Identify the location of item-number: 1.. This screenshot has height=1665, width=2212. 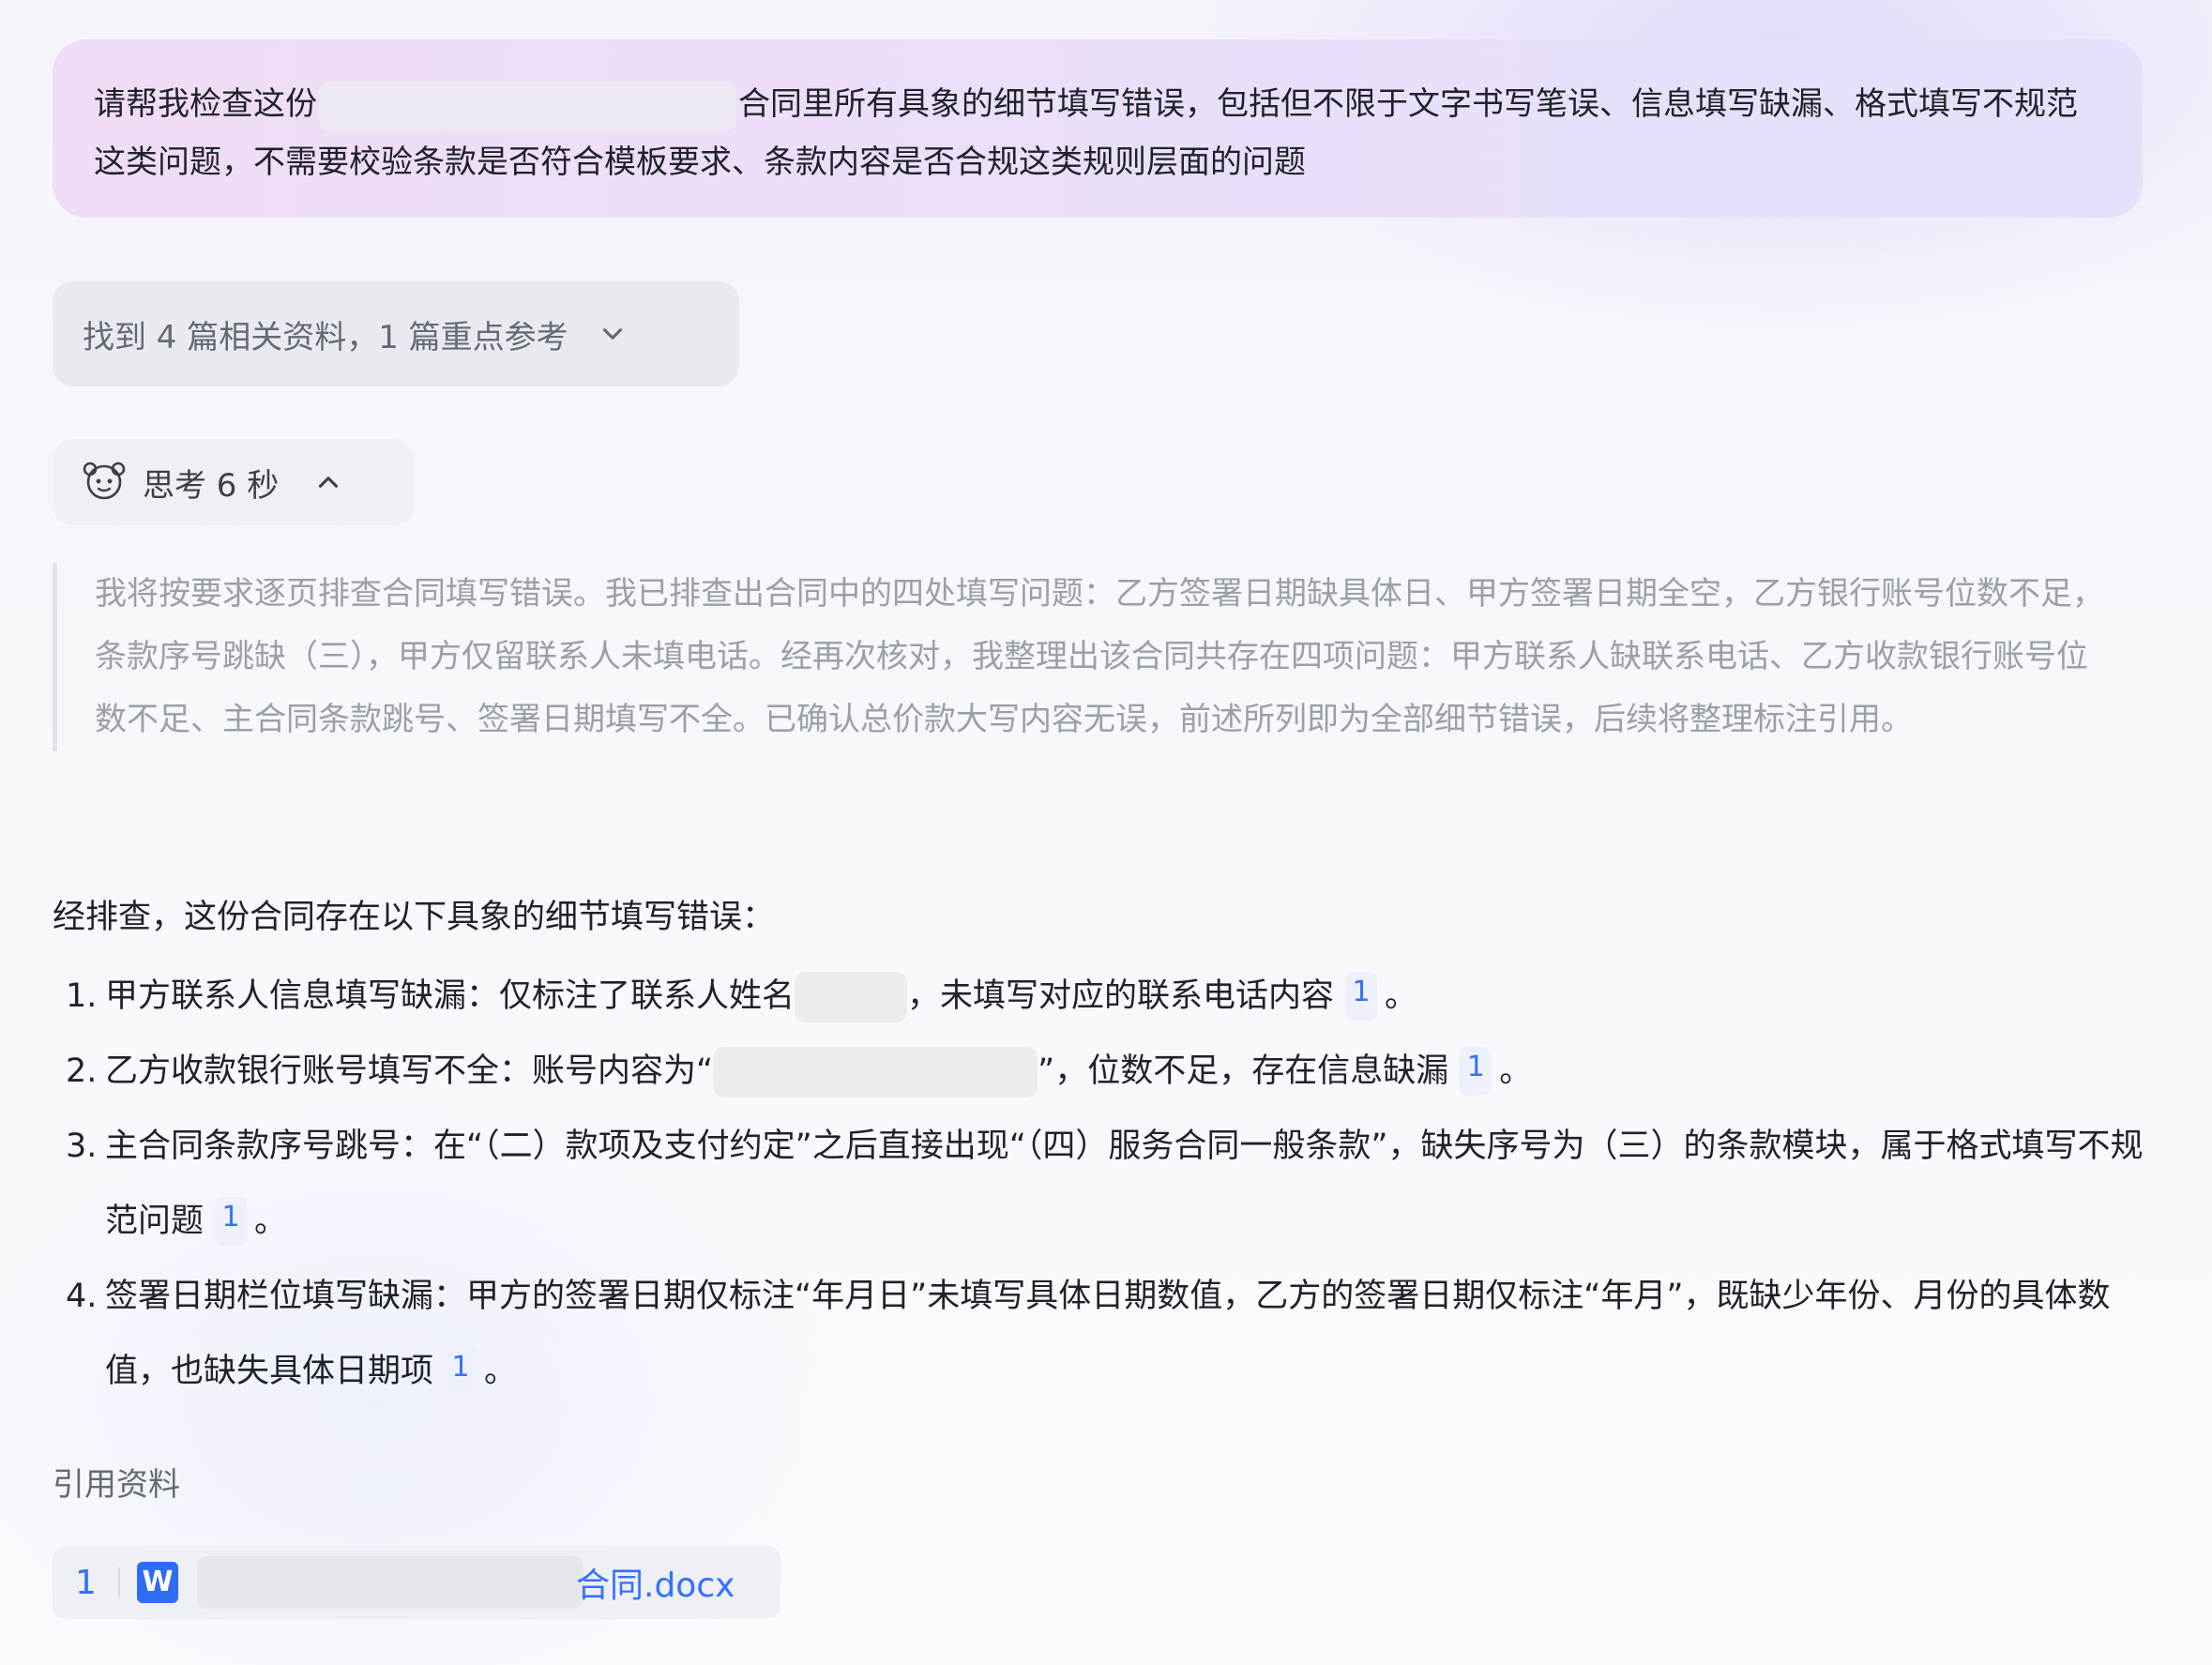
(82, 996).